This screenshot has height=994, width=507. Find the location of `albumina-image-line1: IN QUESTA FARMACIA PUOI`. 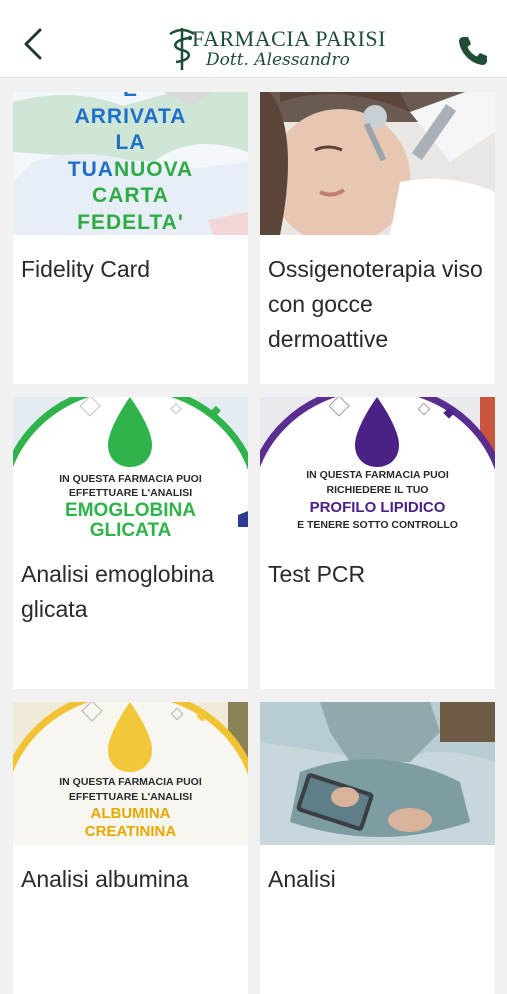

albumina-image-line1: IN QUESTA FARMACIA PUOI is located at coordinates (130, 782).